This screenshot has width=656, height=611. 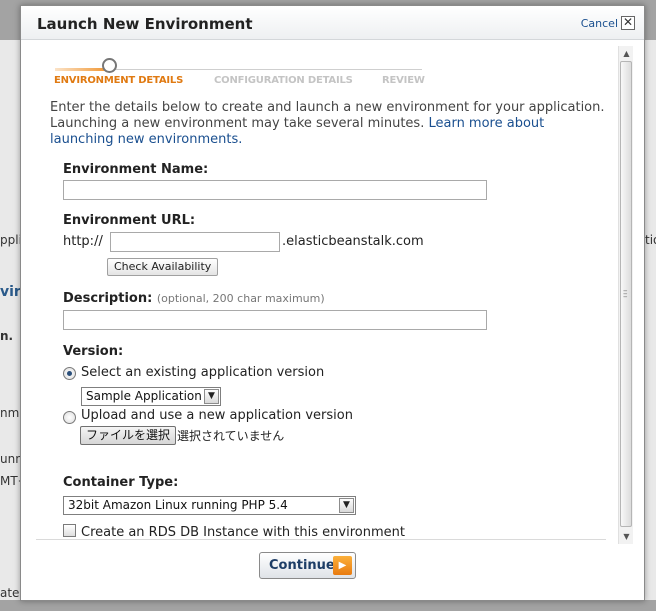 I want to click on continue-button: Continue ▶, so click(x=307, y=565).